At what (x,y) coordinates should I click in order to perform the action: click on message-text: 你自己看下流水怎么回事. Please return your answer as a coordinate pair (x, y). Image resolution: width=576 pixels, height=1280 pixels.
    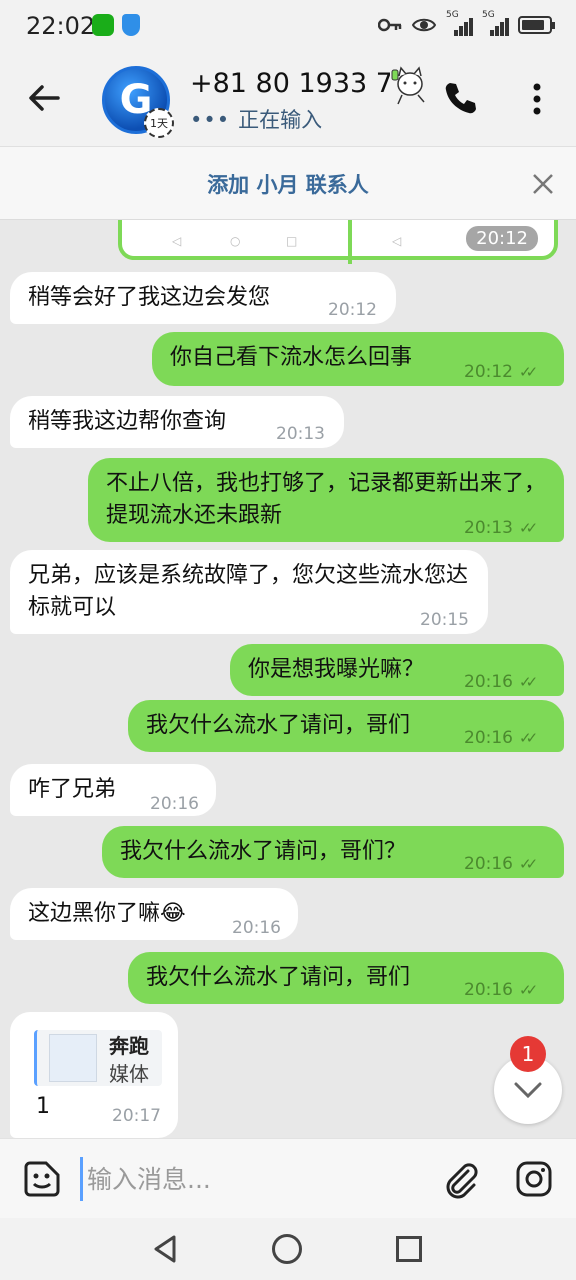
    Looking at the image, I should click on (291, 357).